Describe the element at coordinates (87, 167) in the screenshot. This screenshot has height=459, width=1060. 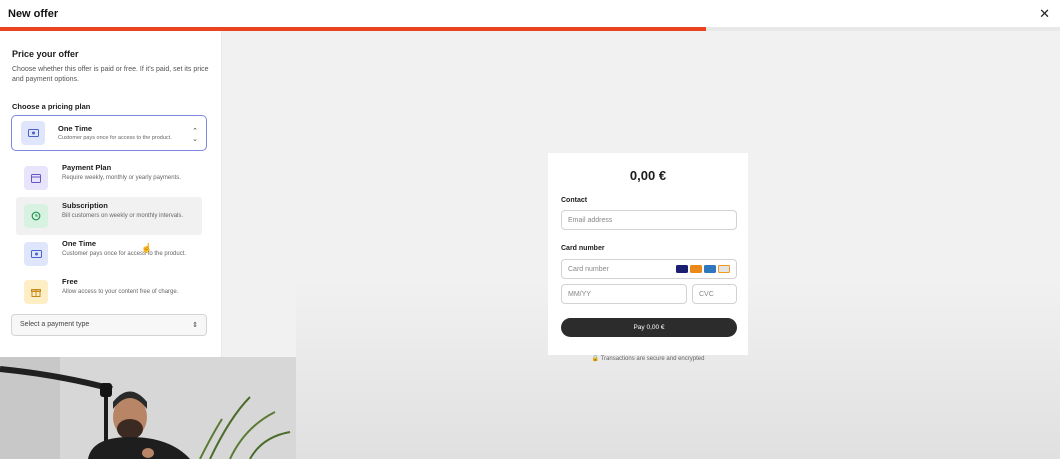
I see `menu-item-title: Payment Plan` at that location.